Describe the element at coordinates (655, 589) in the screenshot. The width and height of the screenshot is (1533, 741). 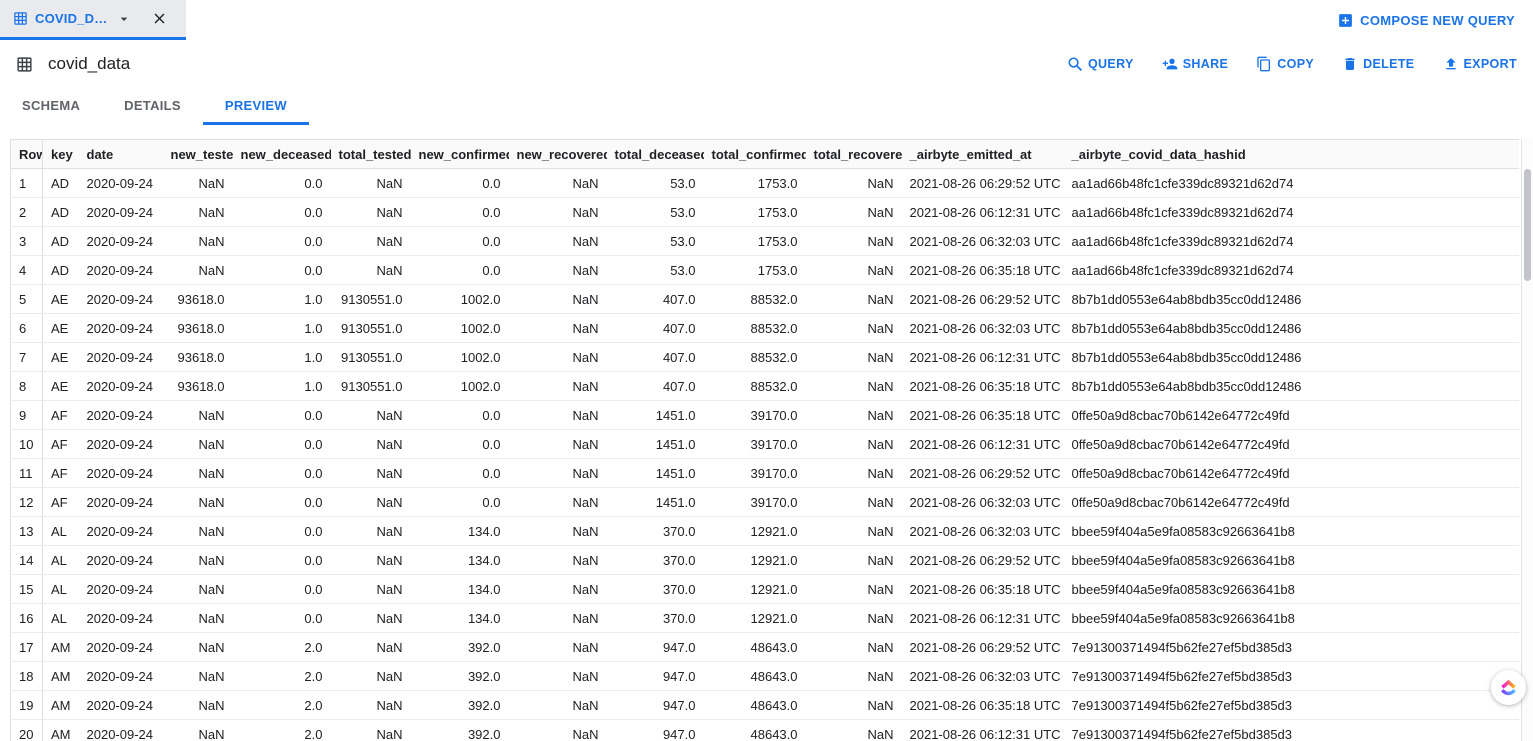
I see `cell-total_deceased: 370.0` at that location.